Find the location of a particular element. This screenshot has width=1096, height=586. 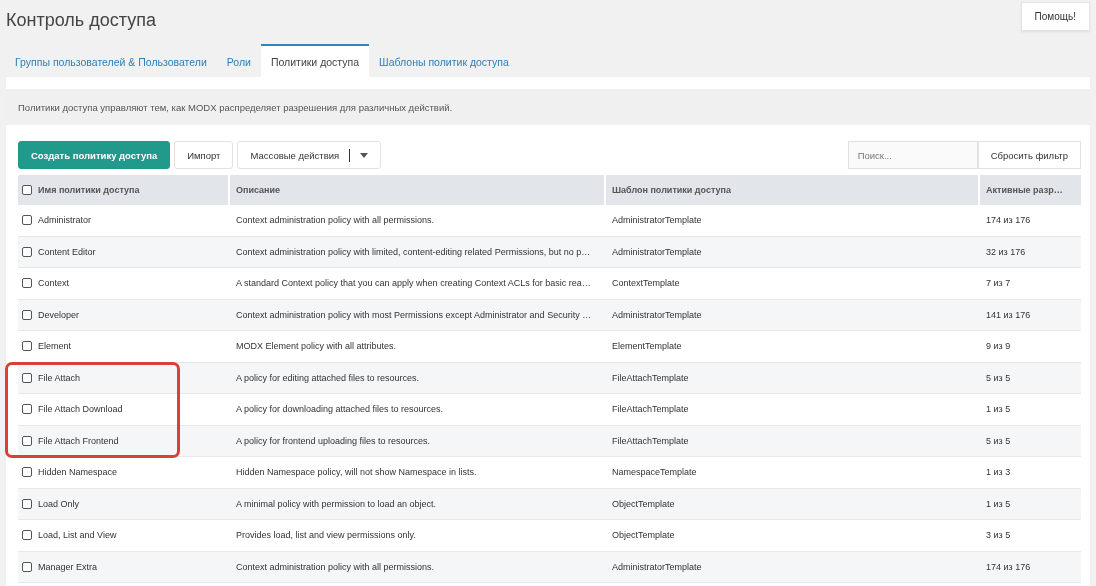

table-cell: Developer is located at coordinates (59, 314).